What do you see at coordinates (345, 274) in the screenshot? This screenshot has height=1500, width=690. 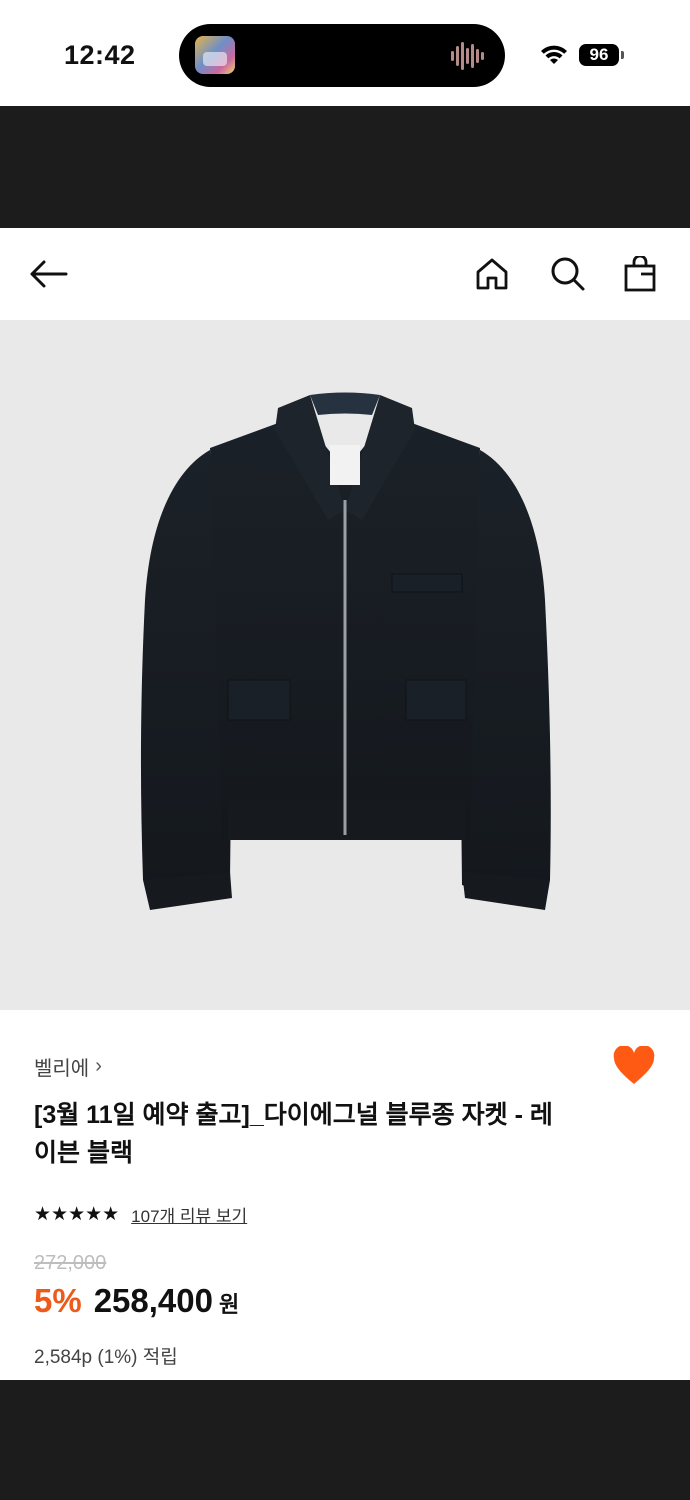 I see `top-navigation` at bounding box center [345, 274].